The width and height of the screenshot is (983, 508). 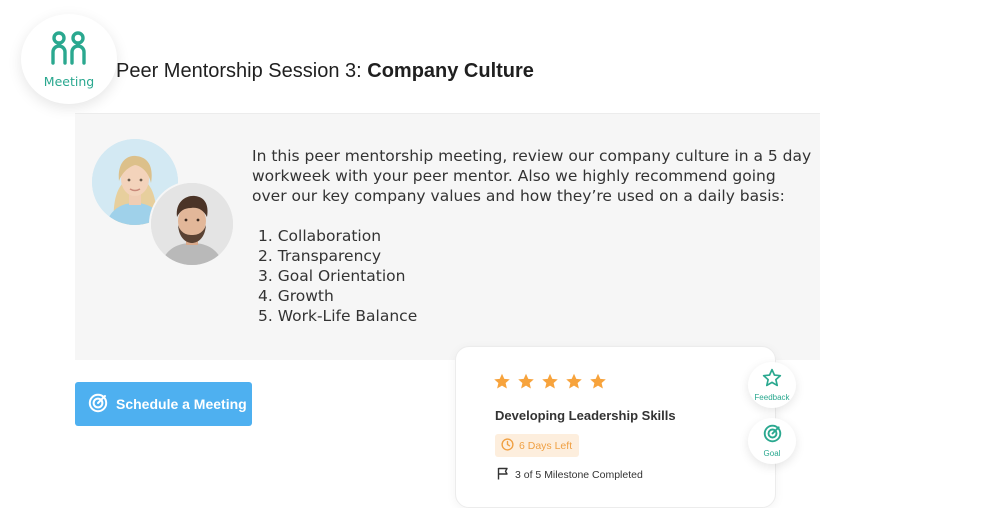 I want to click on milestone-progress: 3 of 5 Milestone Completed, so click(x=570, y=475).